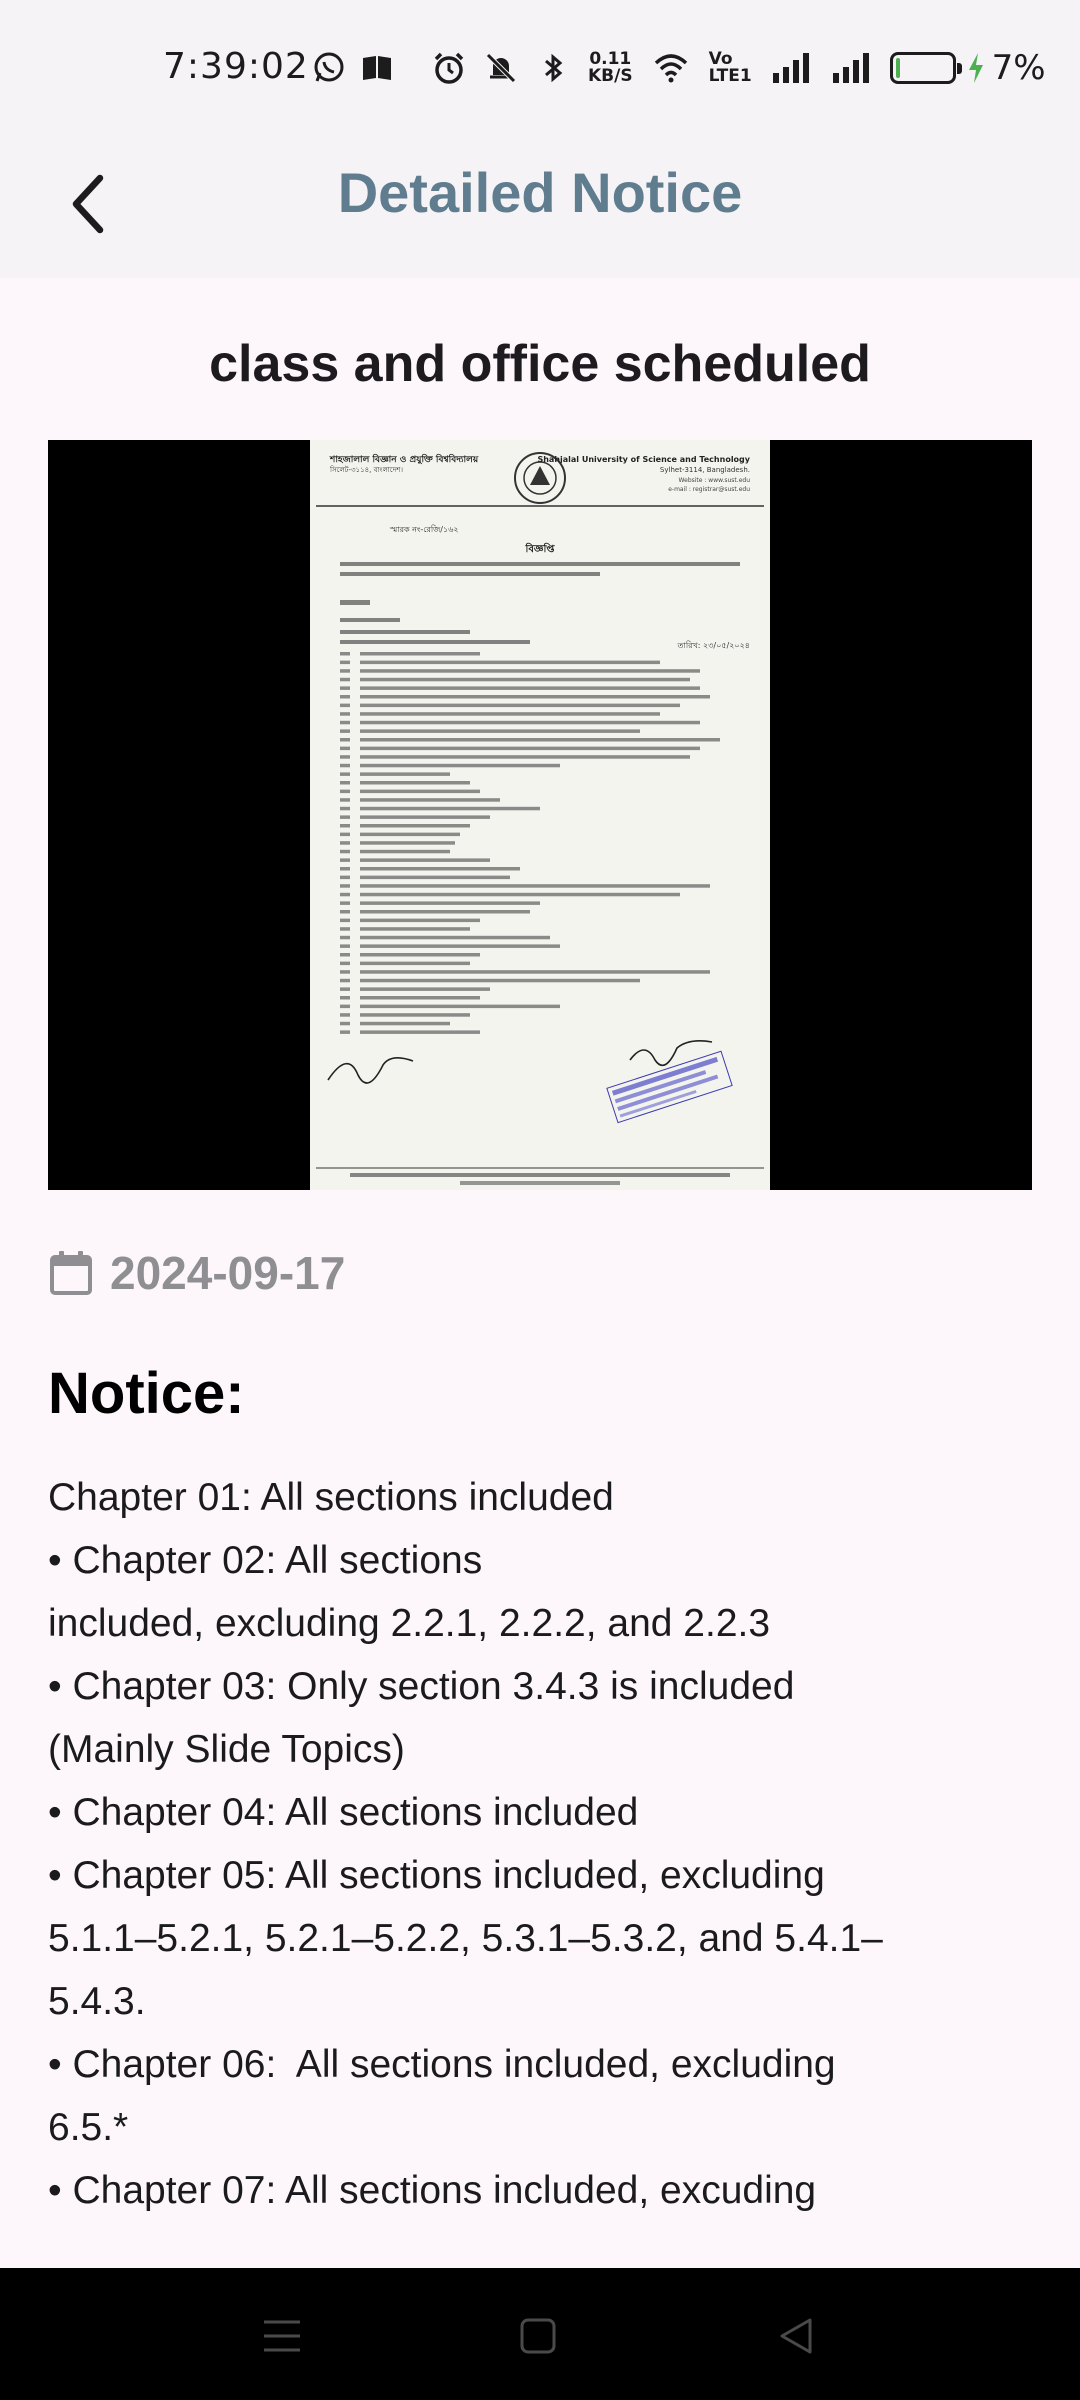 The image size is (1080, 2400). What do you see at coordinates (714, 645) in the screenshot?
I see `doc-date-line: তারিখ: ২৩/০৫/২০২৪` at bounding box center [714, 645].